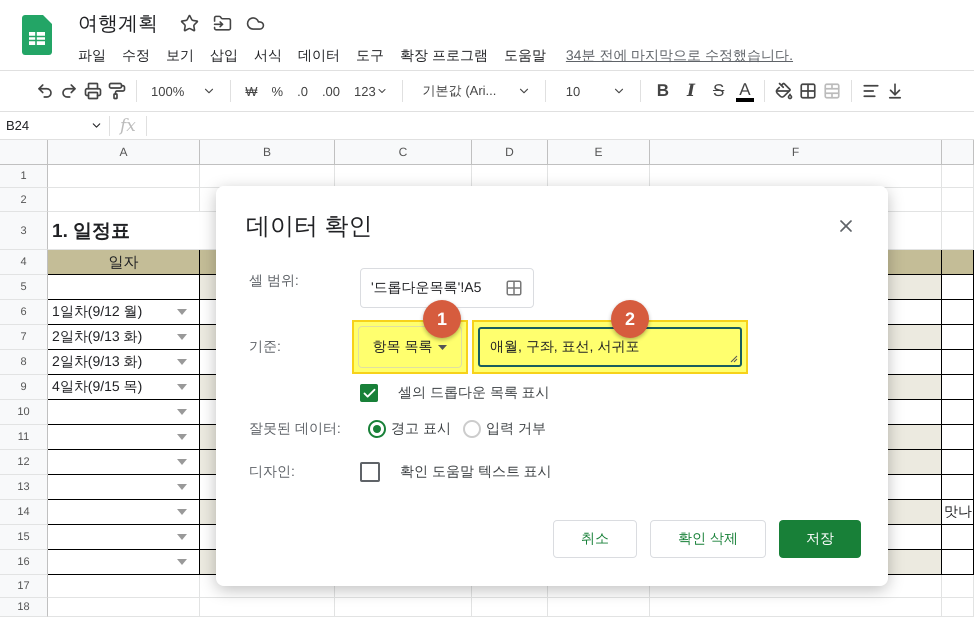 The width and height of the screenshot is (974, 617). Describe the element at coordinates (831, 91) in the screenshot. I see `merge-cells-icon` at that location.